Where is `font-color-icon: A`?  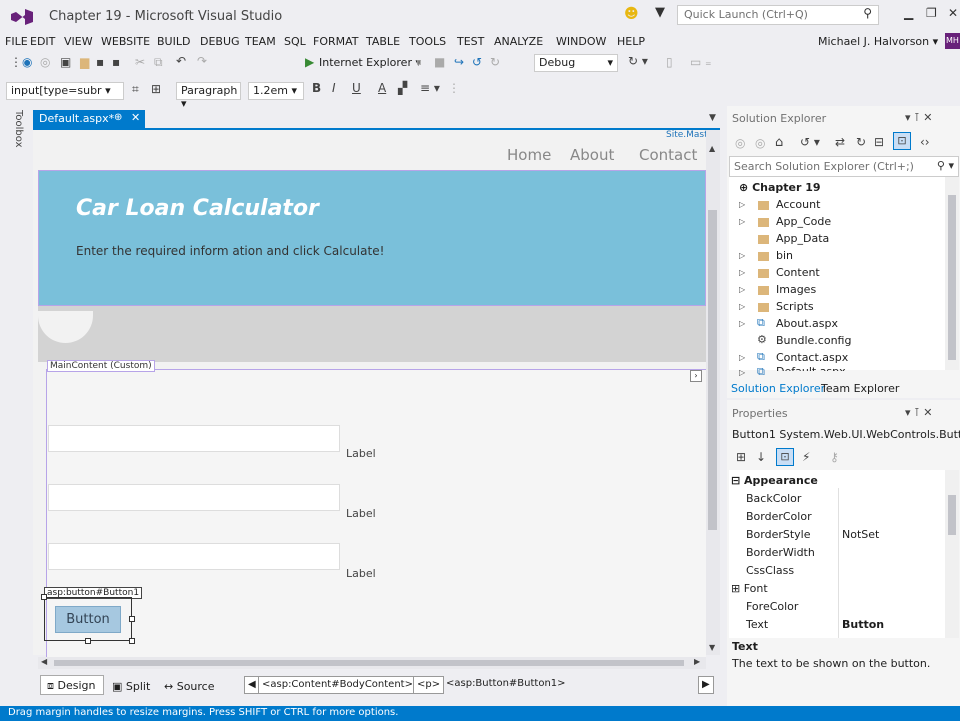 font-color-icon: A is located at coordinates (382, 88).